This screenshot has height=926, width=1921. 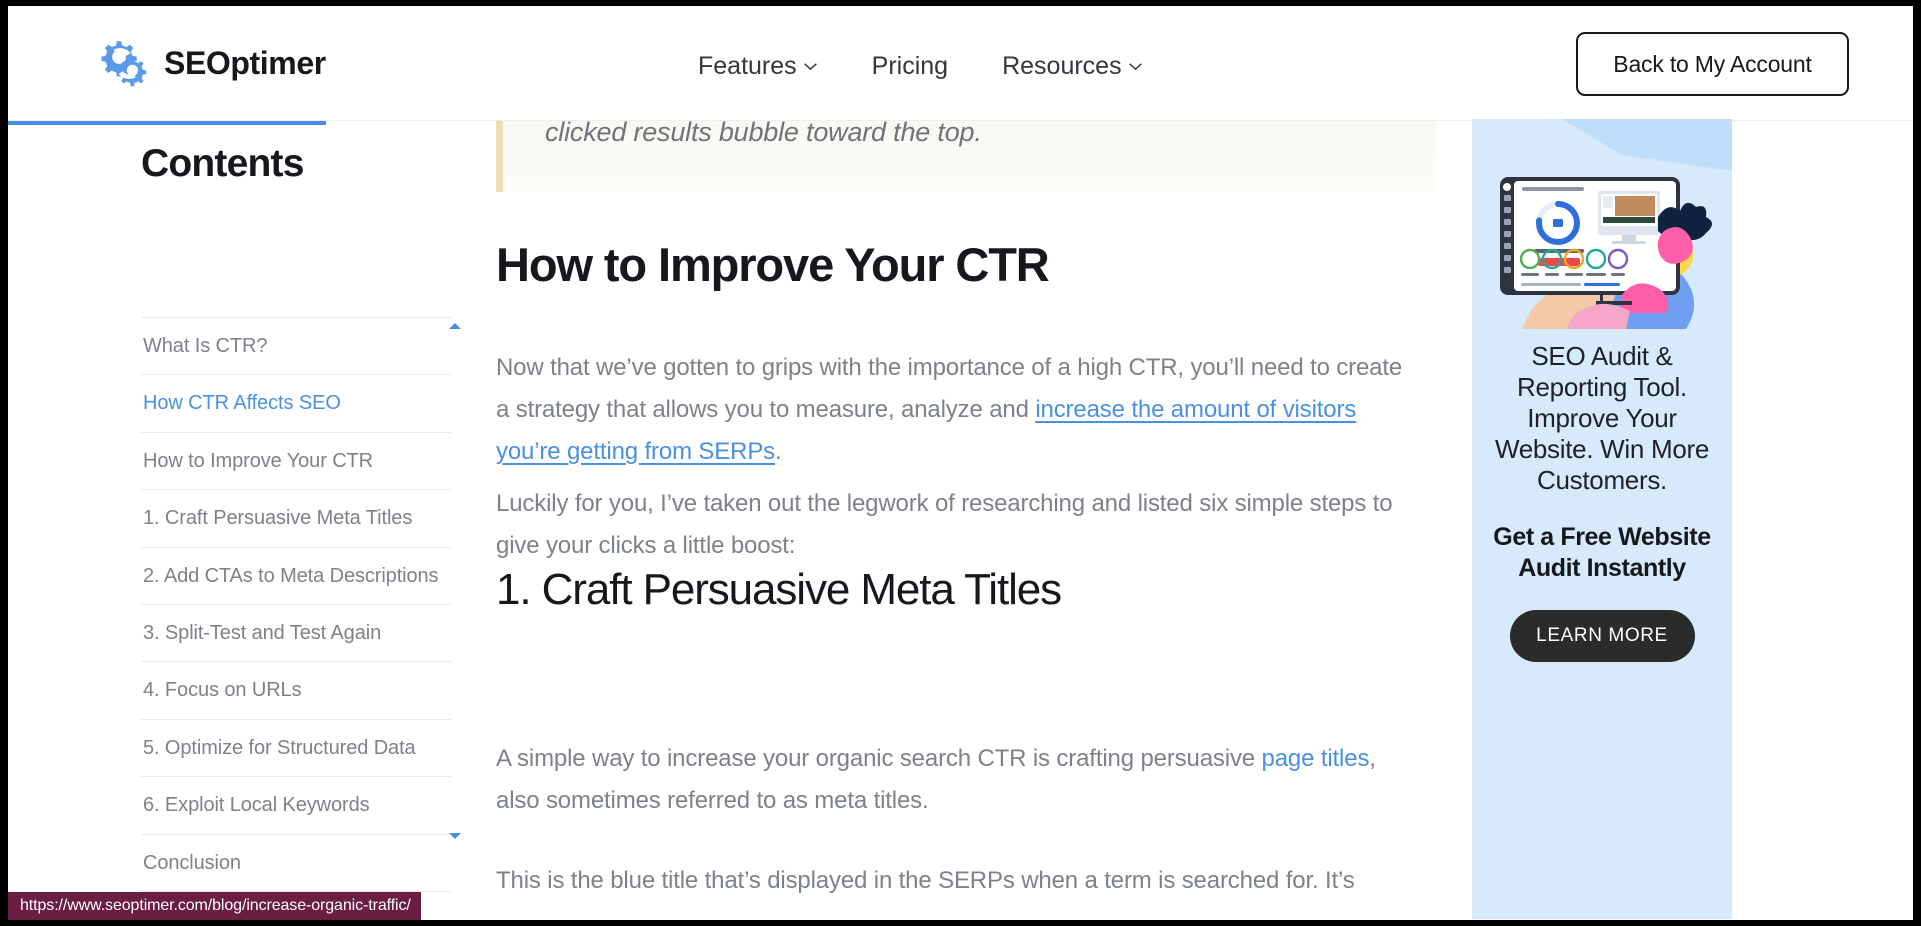 What do you see at coordinates (779, 589) in the screenshot?
I see `heading-craft-persuasive-meta-titles: 1. Craft Persuasive Meta Titles` at bounding box center [779, 589].